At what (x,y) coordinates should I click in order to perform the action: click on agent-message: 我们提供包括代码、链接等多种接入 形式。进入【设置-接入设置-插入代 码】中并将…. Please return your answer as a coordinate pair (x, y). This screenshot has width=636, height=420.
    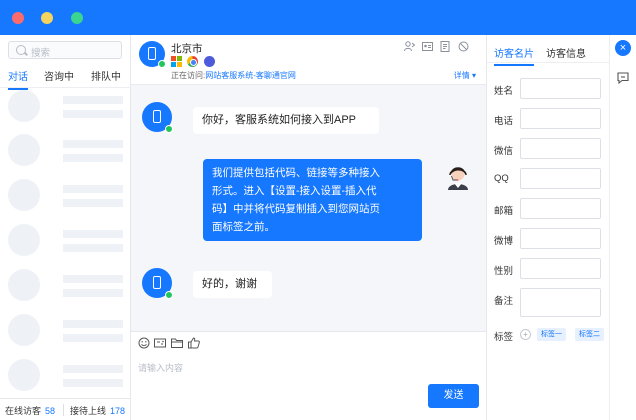
    Looking at the image, I should click on (312, 200).